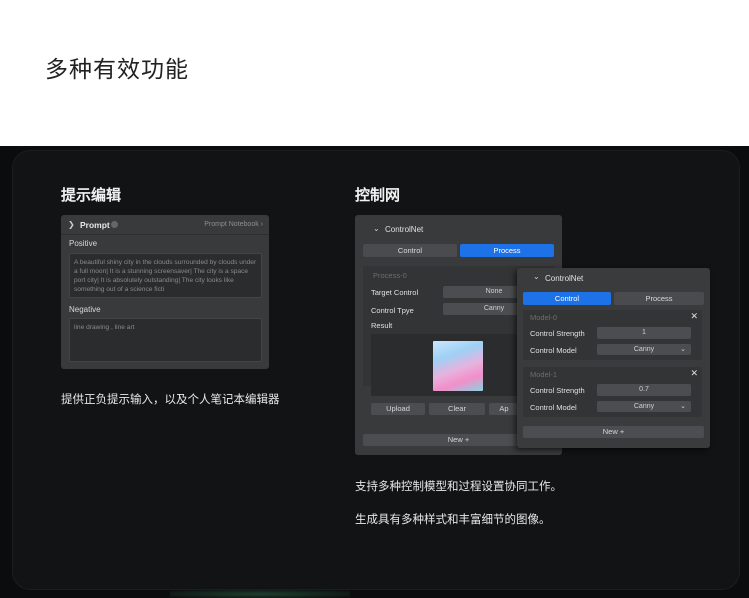 The height and width of the screenshot is (598, 749). I want to click on process-name: Process-0, so click(390, 275).